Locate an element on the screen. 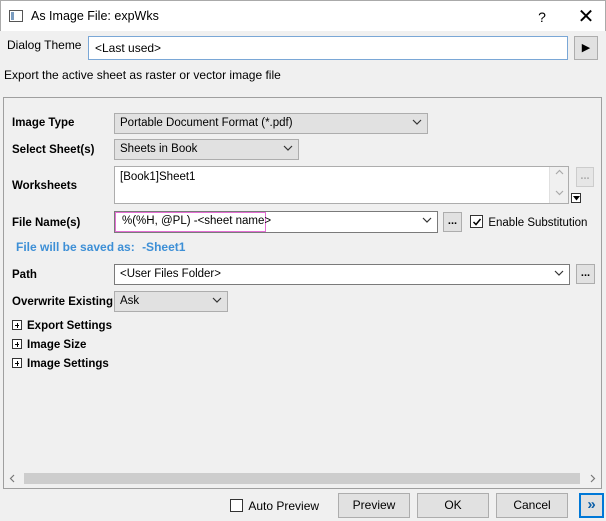 Image resolution: width=606 pixels, height=521 pixels. auto-preview-label: Auto Preview is located at coordinates (284, 506).